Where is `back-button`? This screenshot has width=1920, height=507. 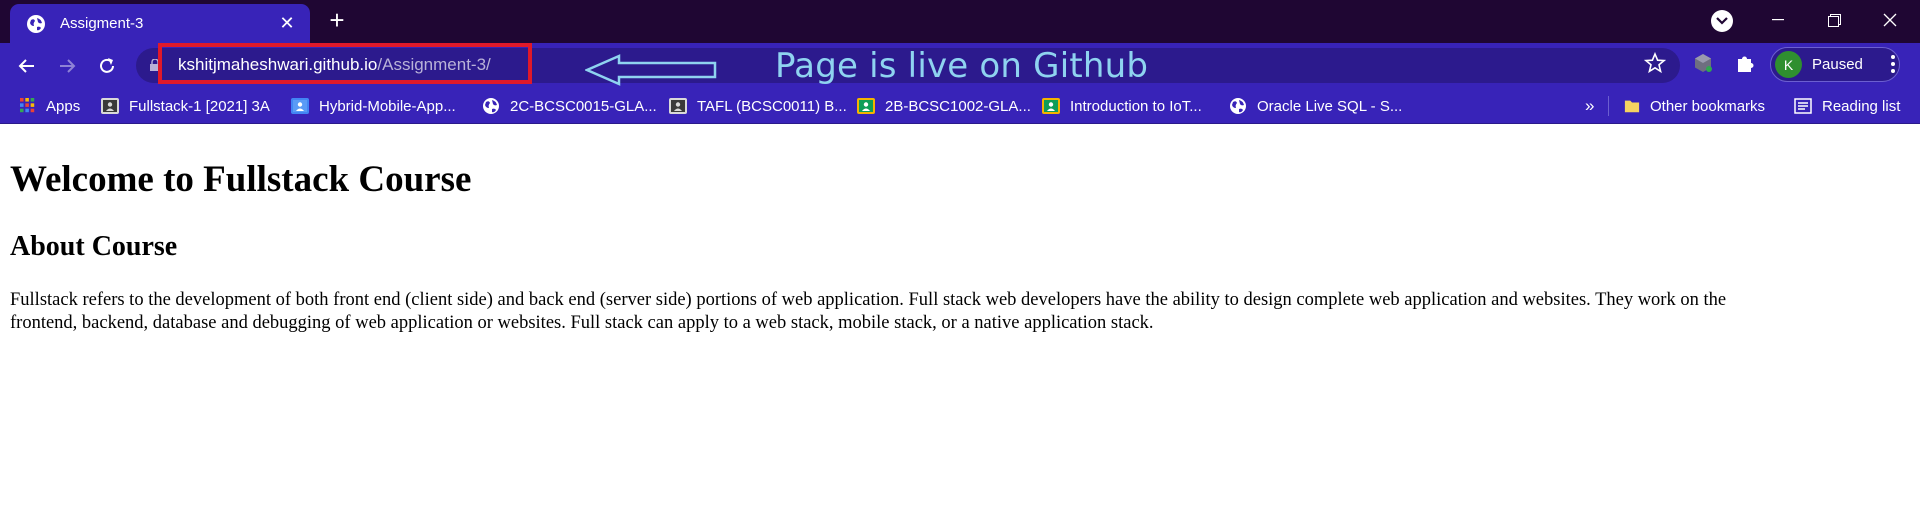
back-button is located at coordinates (27, 66).